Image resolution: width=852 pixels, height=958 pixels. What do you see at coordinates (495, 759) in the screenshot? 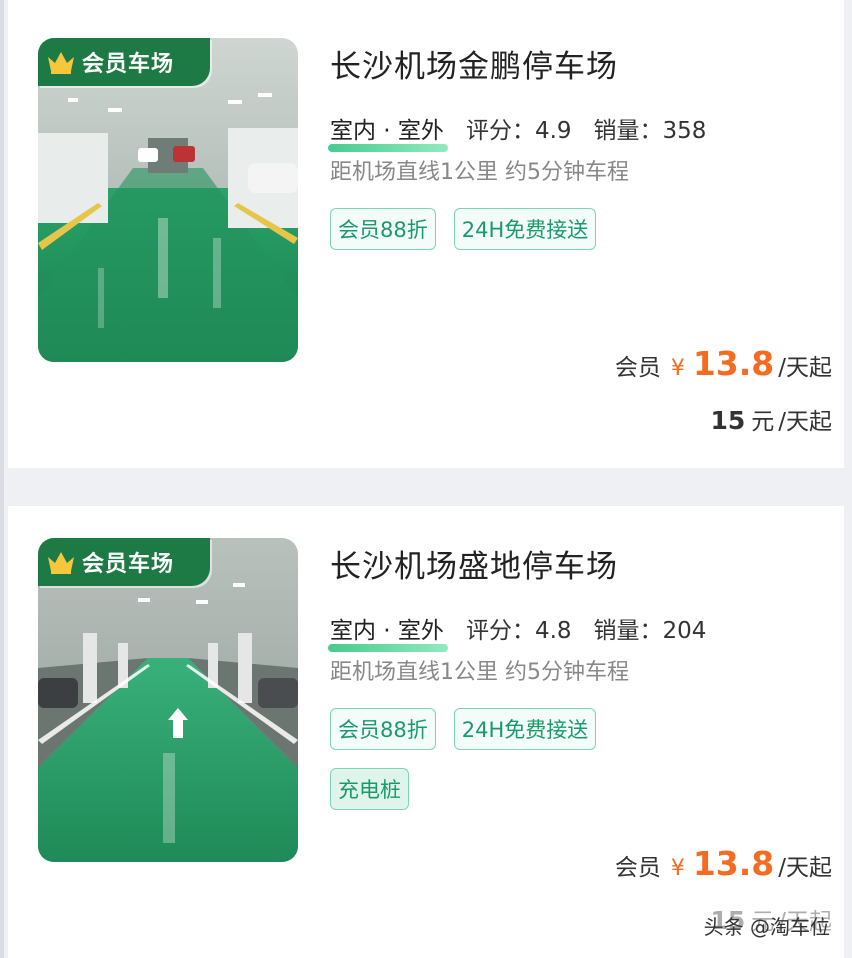
I see `lot-tags: 会员88折 24H免费接送 充电桩` at bounding box center [495, 759].